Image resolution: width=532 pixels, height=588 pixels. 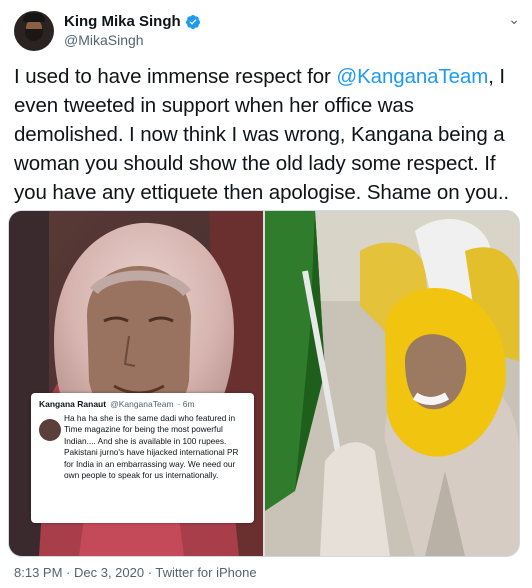 What do you see at coordinates (514, 19) in the screenshot?
I see `chevron-down-icon: ⌄` at bounding box center [514, 19].